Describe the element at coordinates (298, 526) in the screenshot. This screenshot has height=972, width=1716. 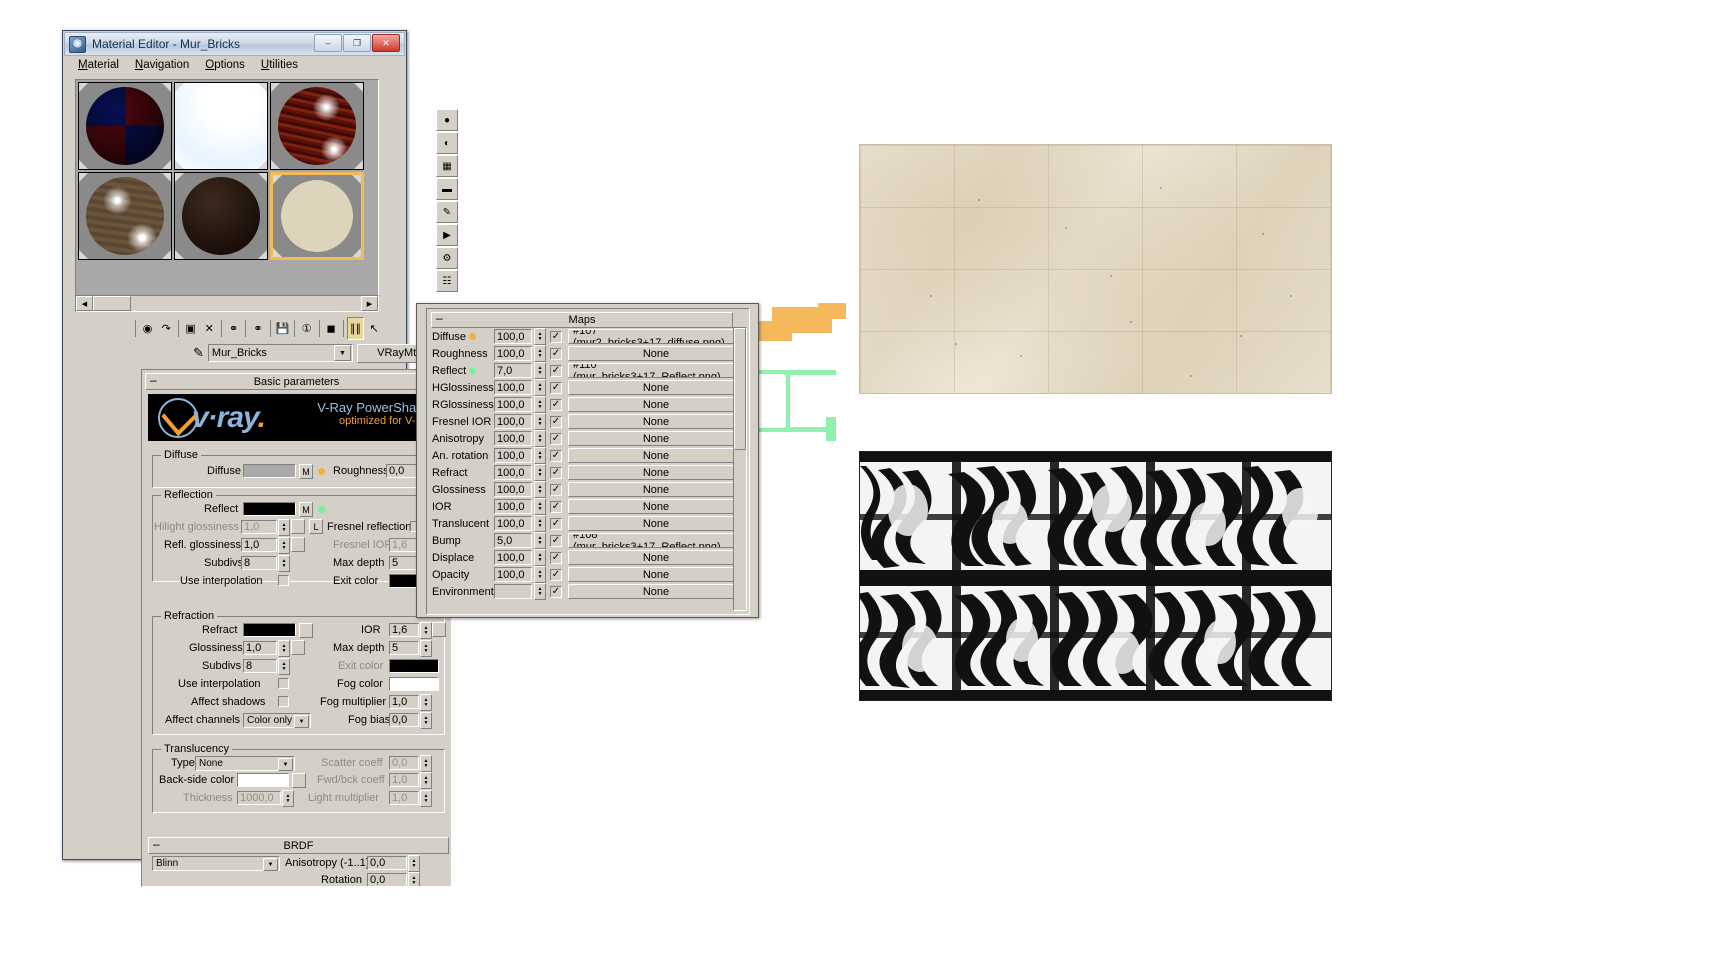
I see `hilight-glossiness-map-button` at that location.